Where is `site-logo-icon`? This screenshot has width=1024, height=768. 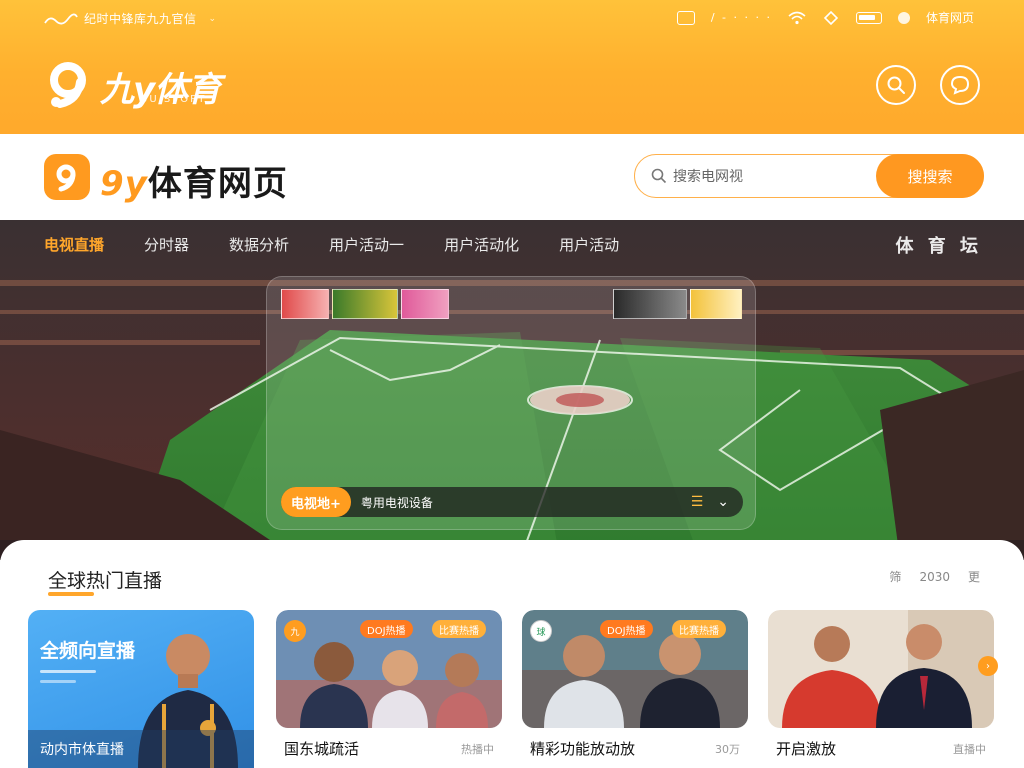 site-logo-icon is located at coordinates (67, 177).